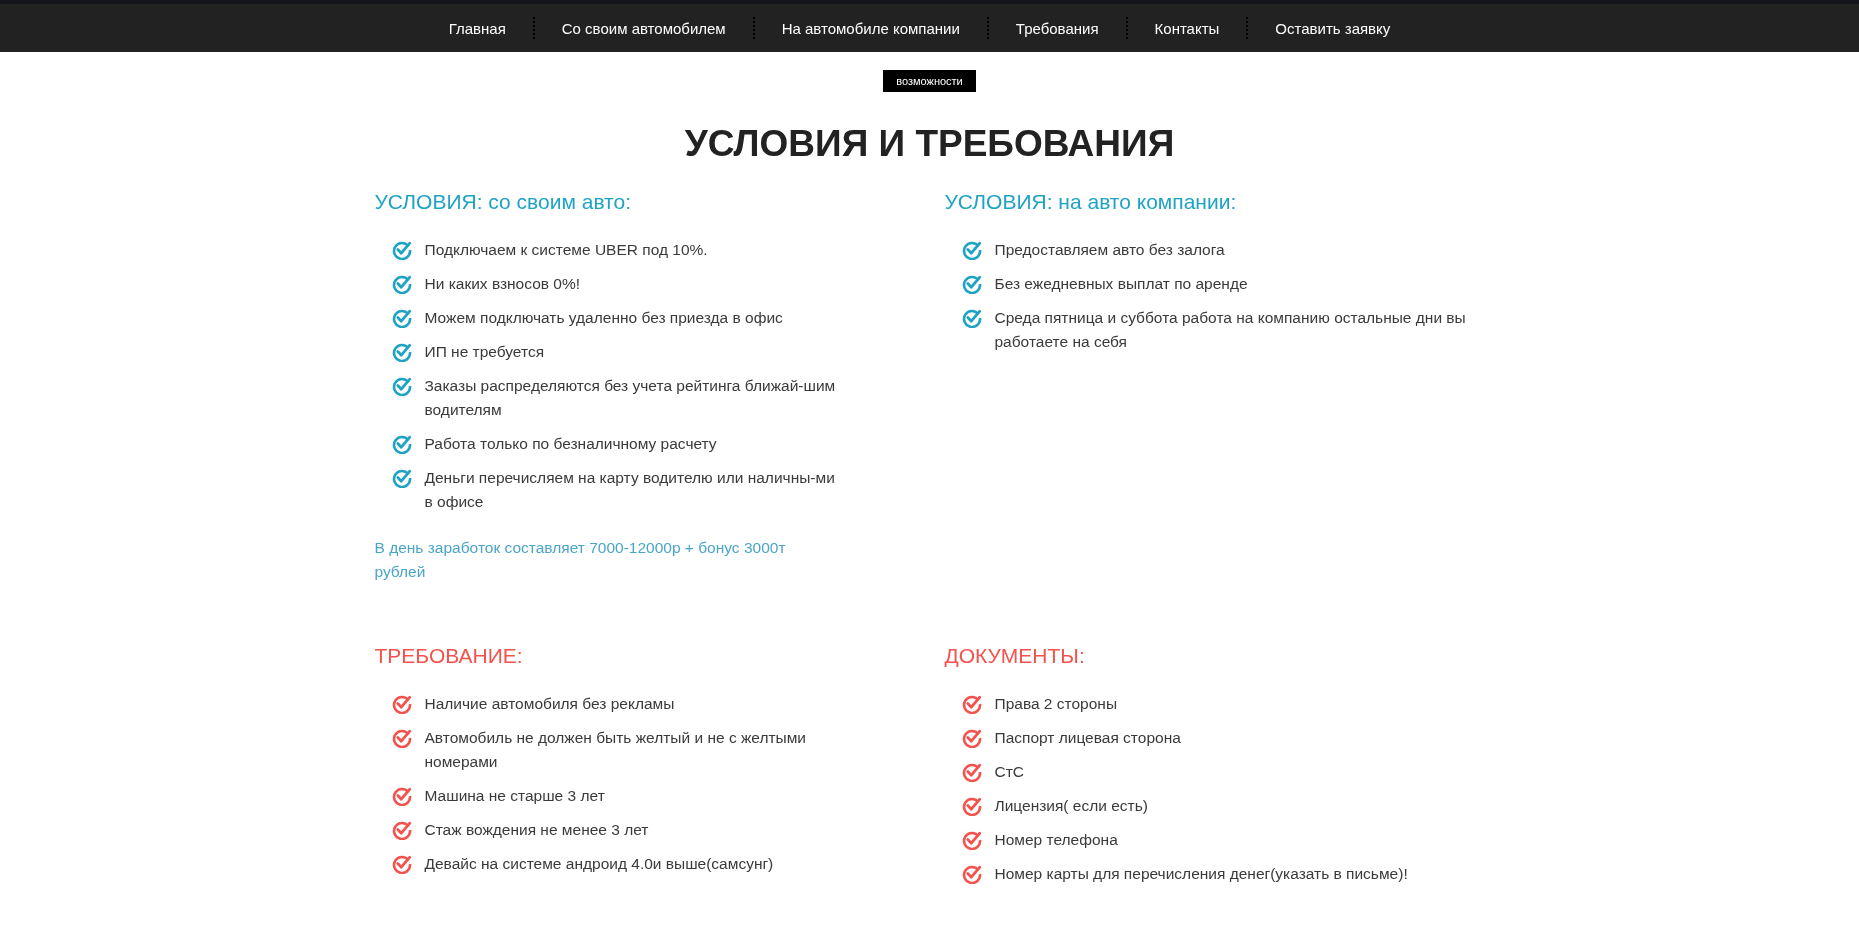 This screenshot has width=1859, height=938. Describe the element at coordinates (643, 28) in the screenshot. I see `nav-link: Со своим автомобилем` at that location.